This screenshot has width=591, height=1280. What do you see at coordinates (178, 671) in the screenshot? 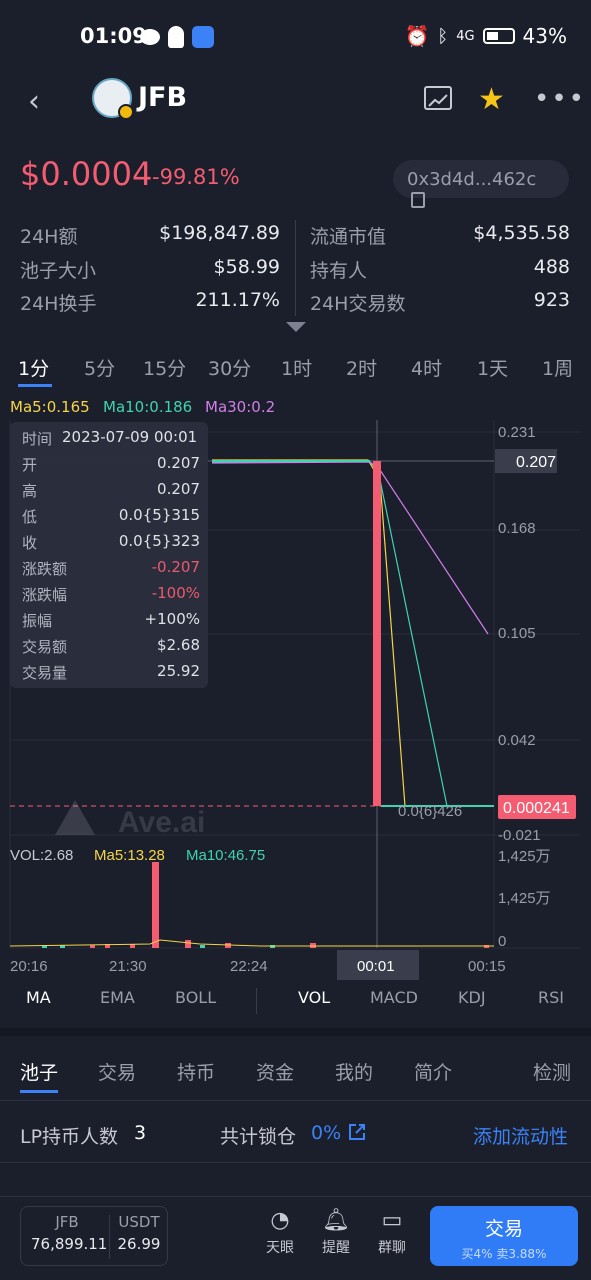
I see `tt-val: 25.92` at bounding box center [178, 671].